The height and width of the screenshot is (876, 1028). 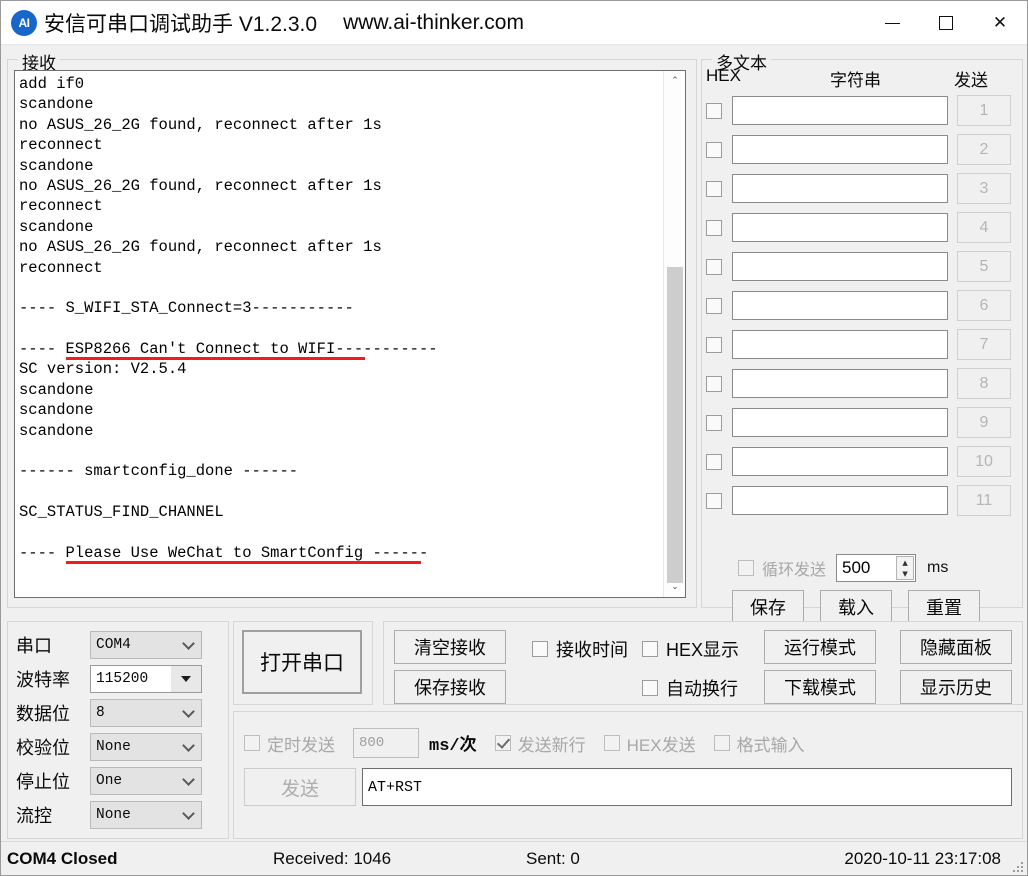 I want to click on multitext-send-button: 5, so click(x=984, y=266).